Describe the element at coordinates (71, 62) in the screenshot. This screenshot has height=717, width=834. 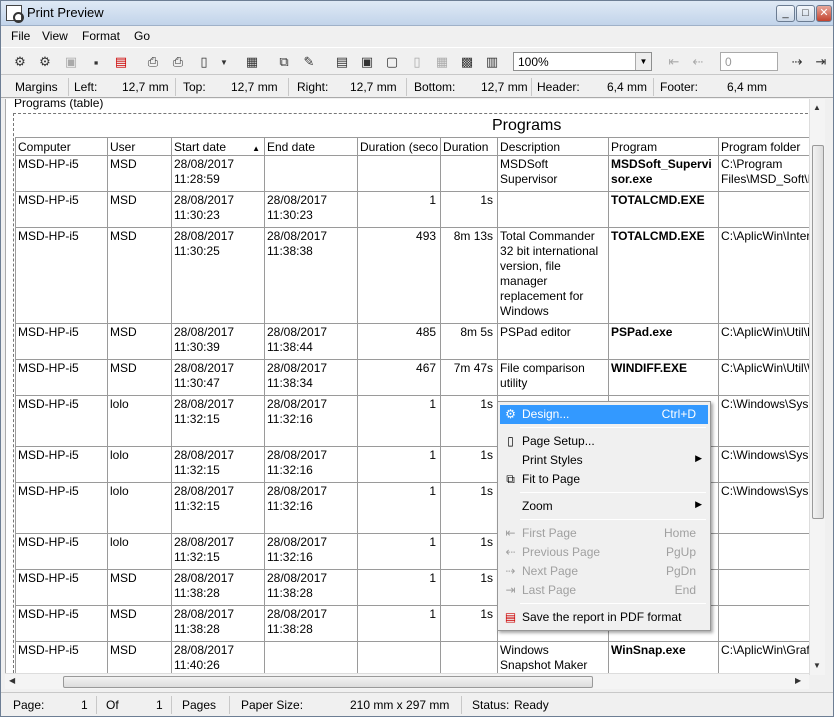
I see `open-icon: ▣` at that location.